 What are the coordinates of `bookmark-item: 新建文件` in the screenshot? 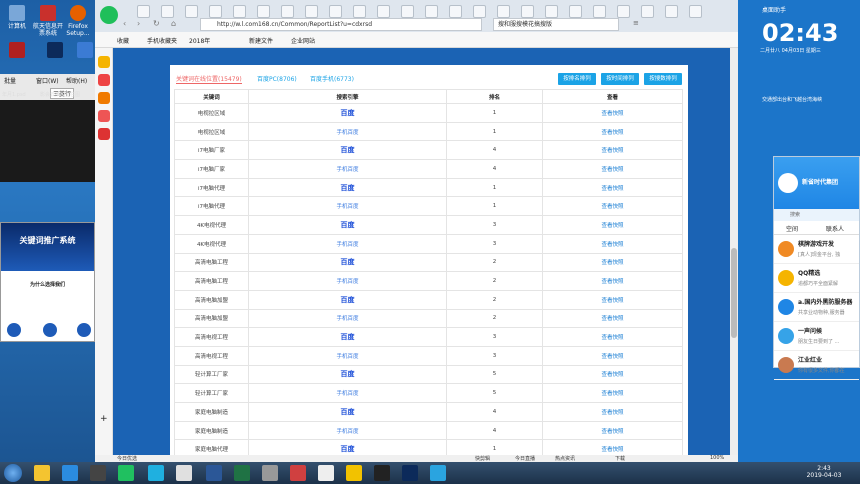 It's located at (261, 40).